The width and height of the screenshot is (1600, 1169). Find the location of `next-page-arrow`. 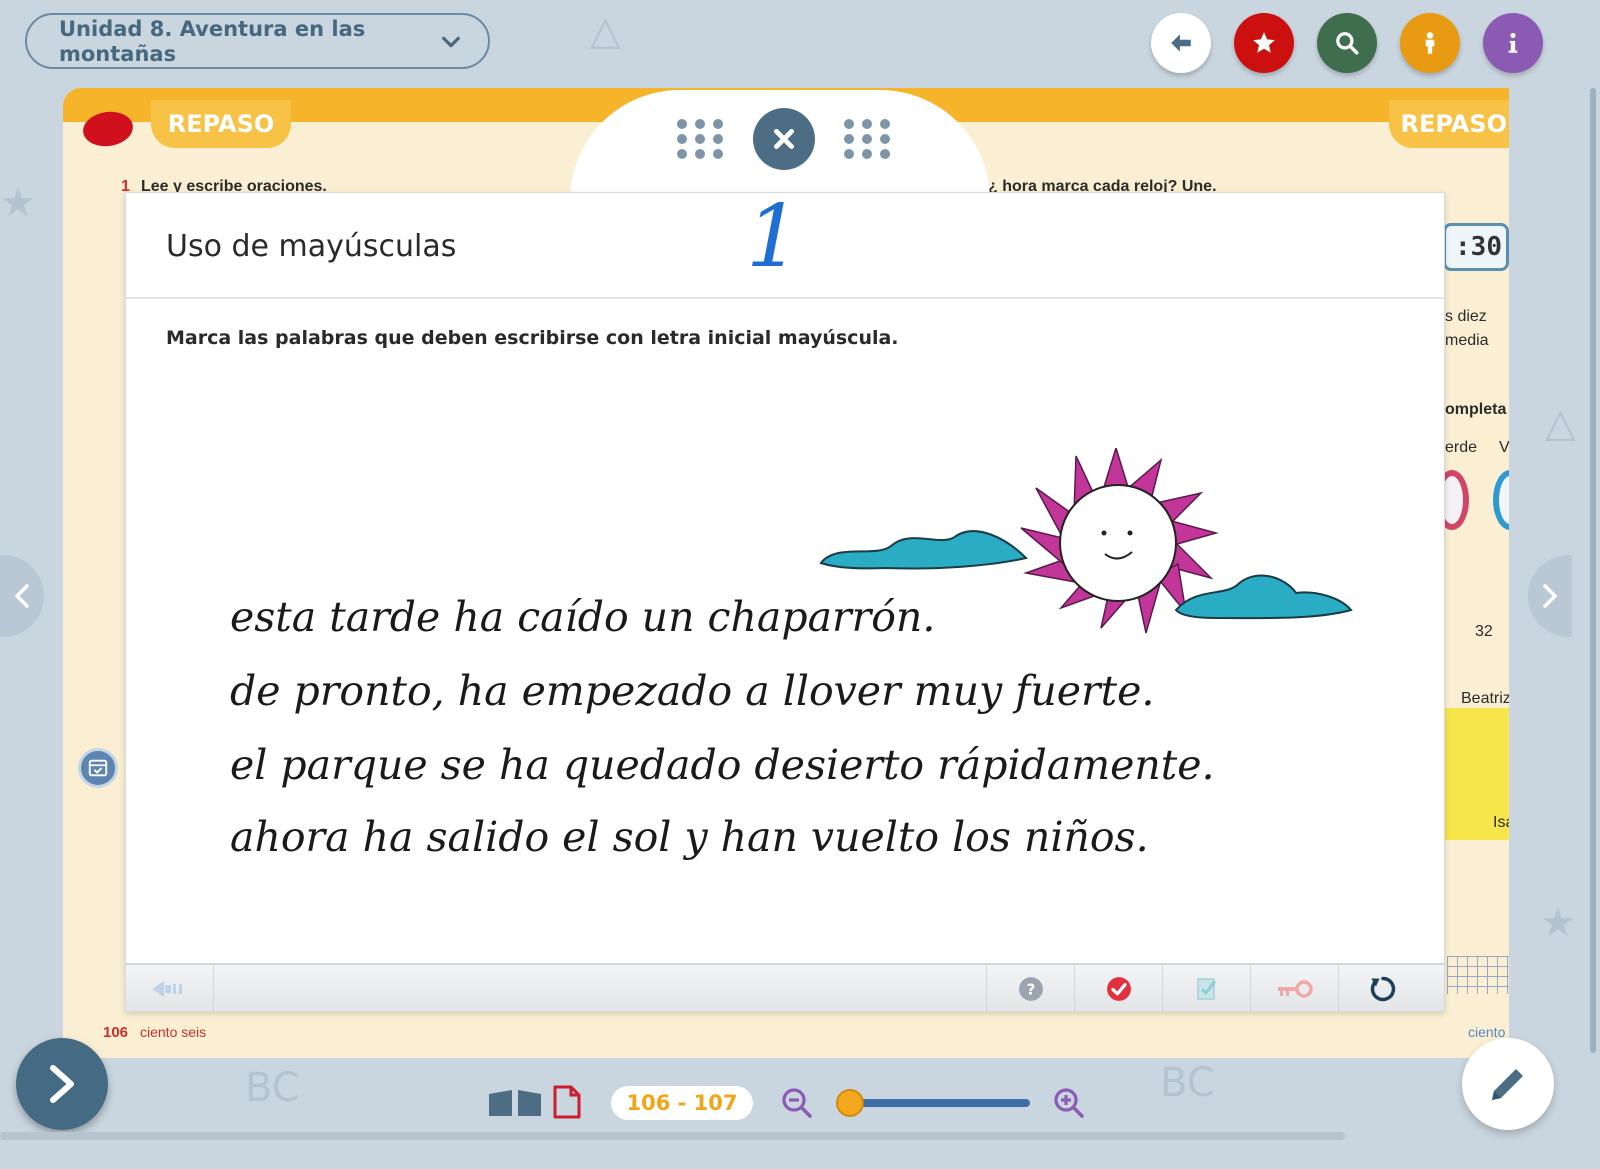

next-page-arrow is located at coordinates (1550, 596).